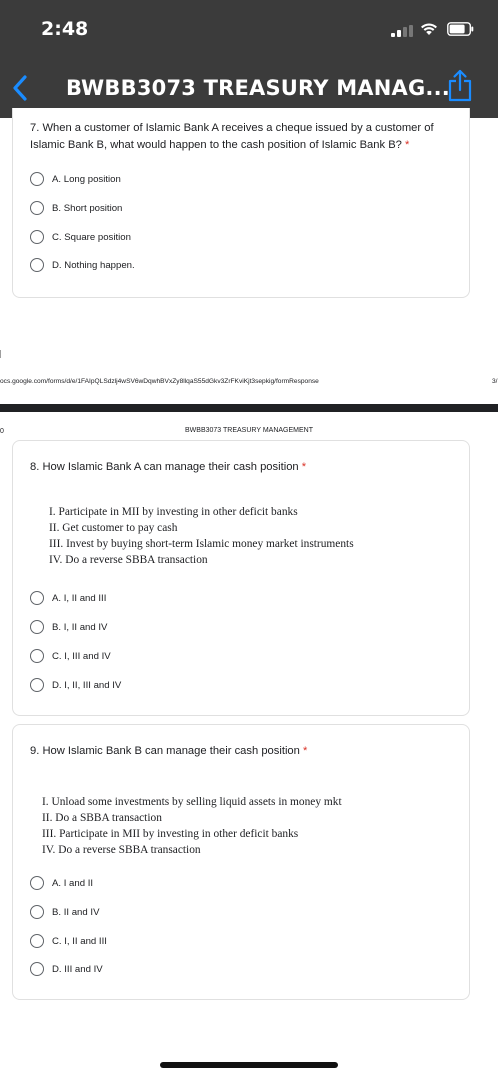 Image resolution: width=498 pixels, height=1080 pixels. Describe the element at coordinates (429, 29) in the screenshot. I see `wifi-icon` at that location.